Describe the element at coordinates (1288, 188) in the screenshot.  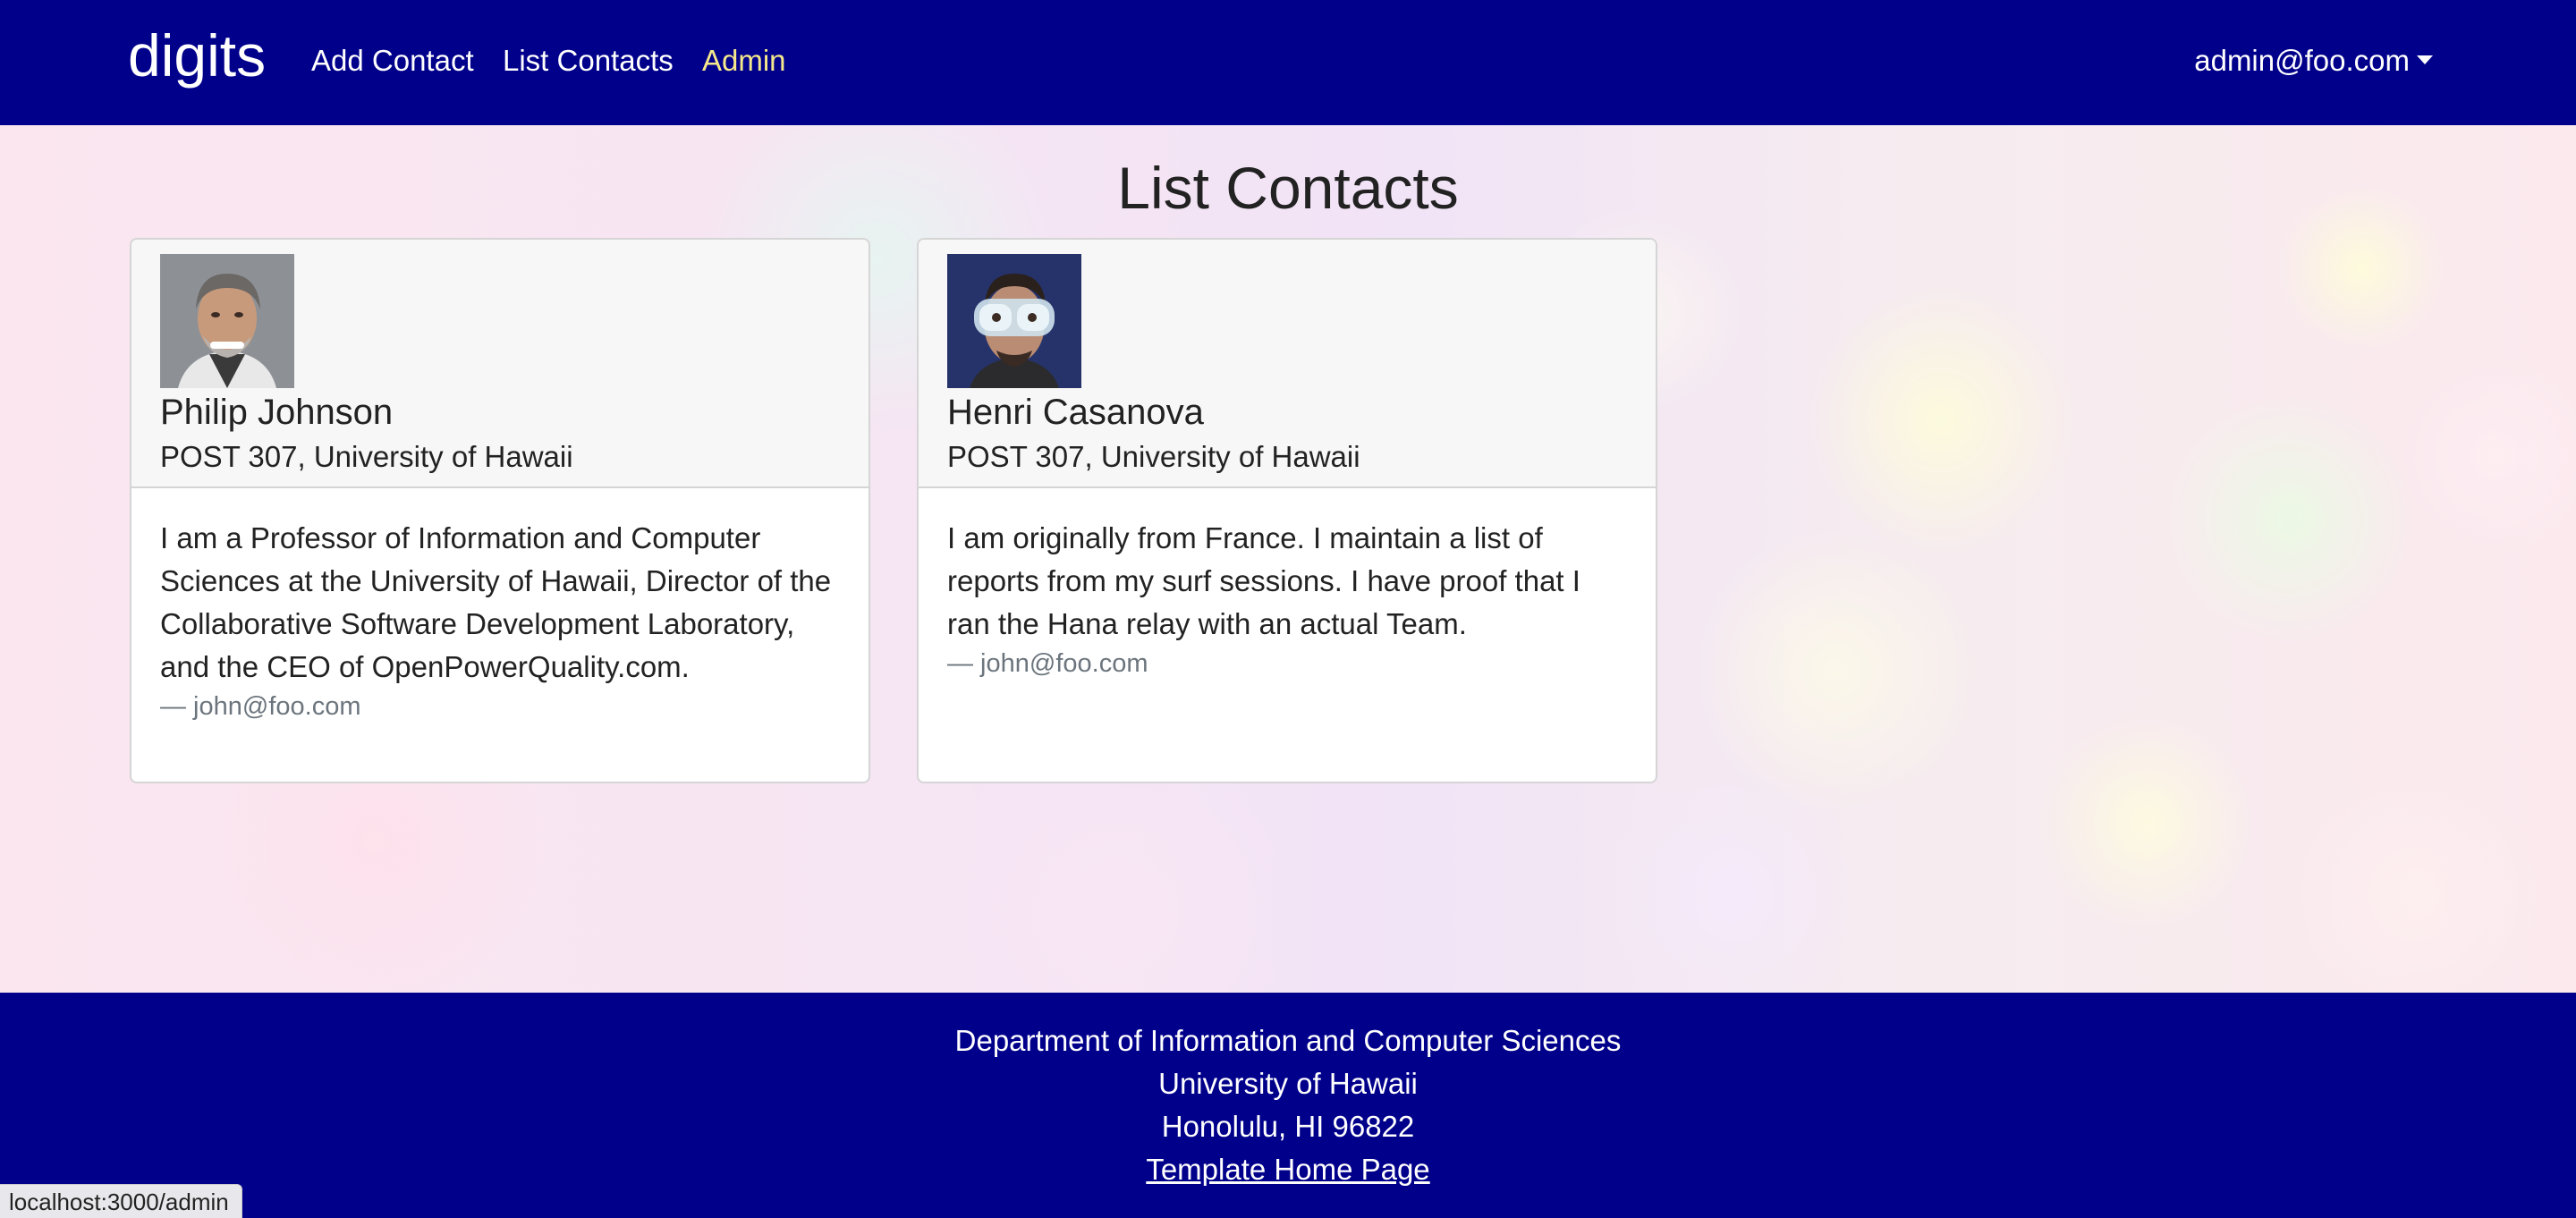
I see `page-title: List Contacts` at that location.